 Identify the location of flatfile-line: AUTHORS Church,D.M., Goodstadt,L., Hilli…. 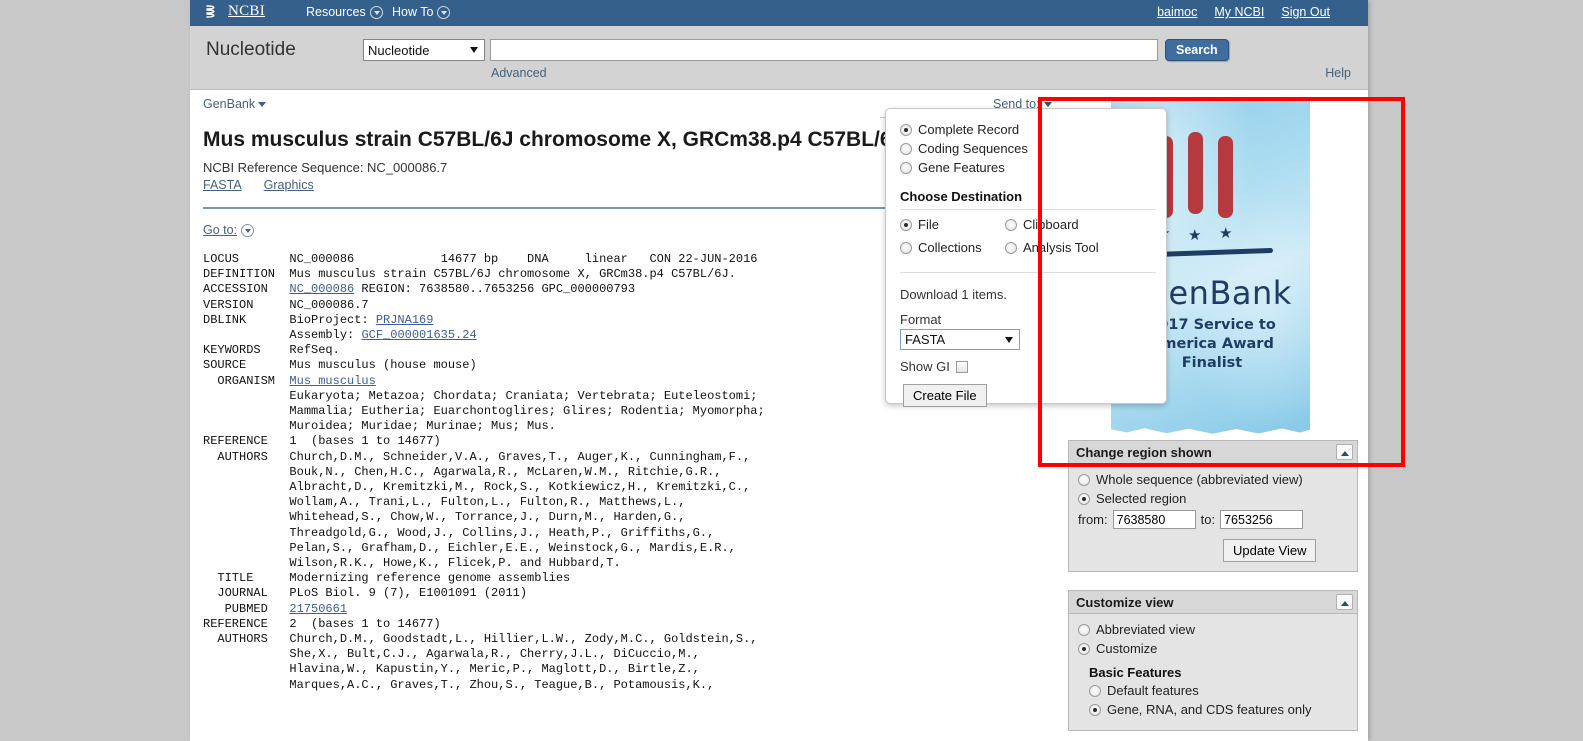
(480, 639).